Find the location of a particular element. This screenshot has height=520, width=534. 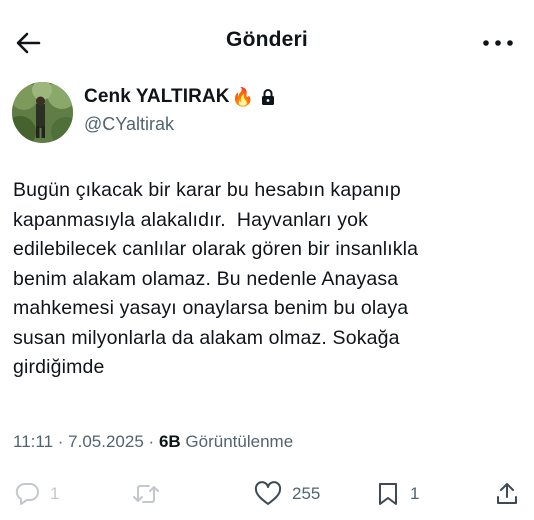

bookmark-count: 1 is located at coordinates (415, 493).